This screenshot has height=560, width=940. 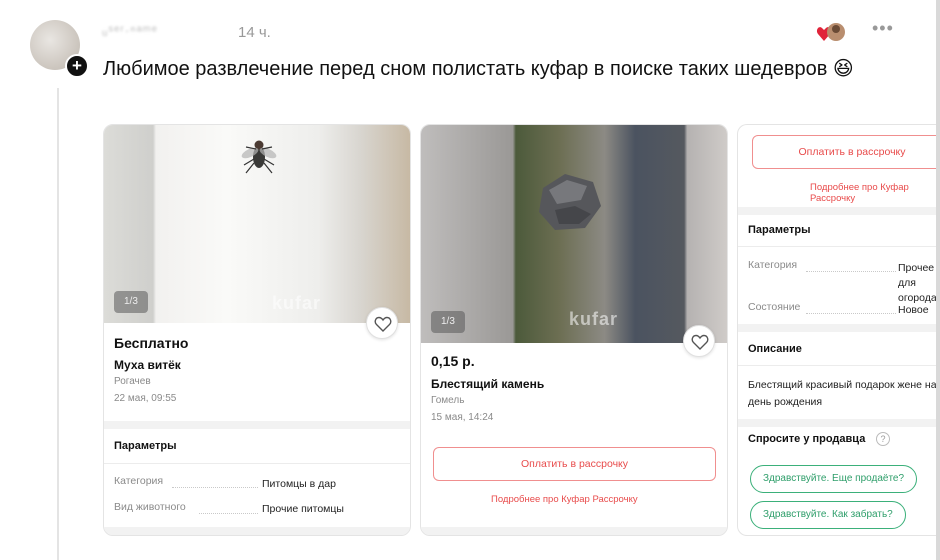 What do you see at coordinates (259, 157) in the screenshot?
I see `fly-image` at bounding box center [259, 157].